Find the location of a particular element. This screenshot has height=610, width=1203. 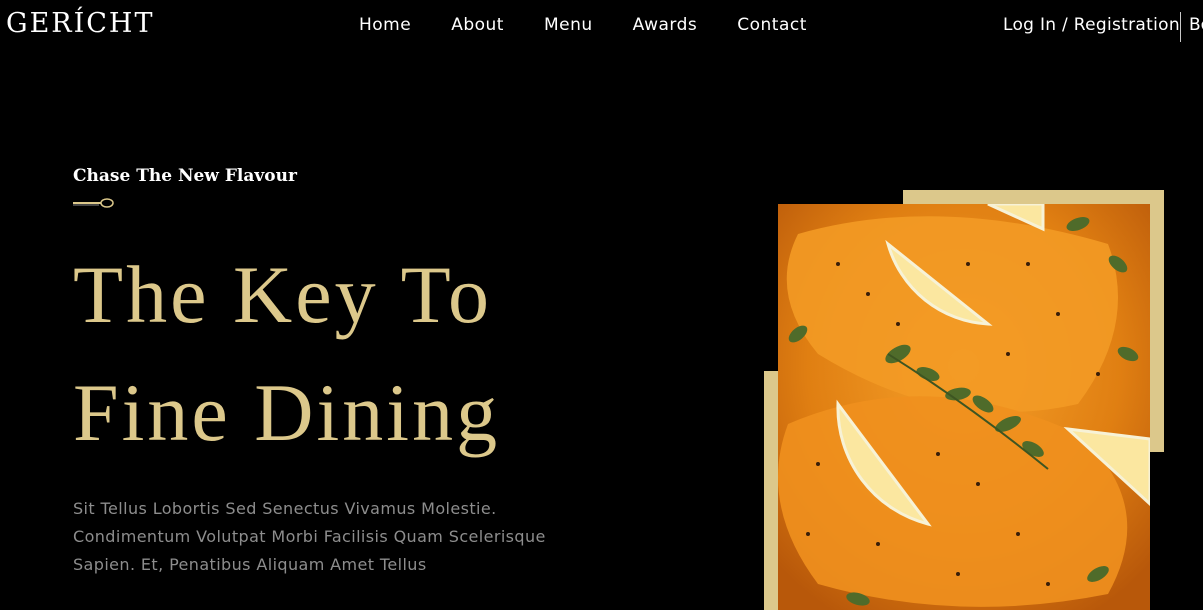

book-table-link: Bo is located at coordinates (1196, 25).